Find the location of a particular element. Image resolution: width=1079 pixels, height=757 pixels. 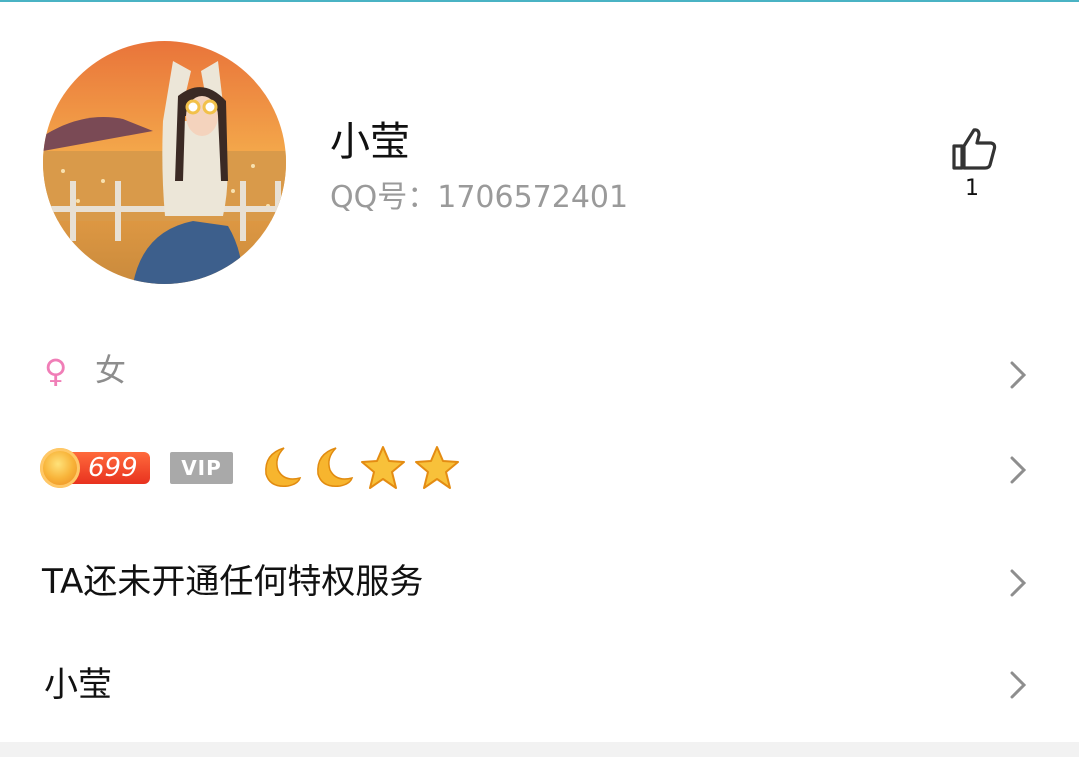

sun-level-icon is located at coordinates (60, 468).